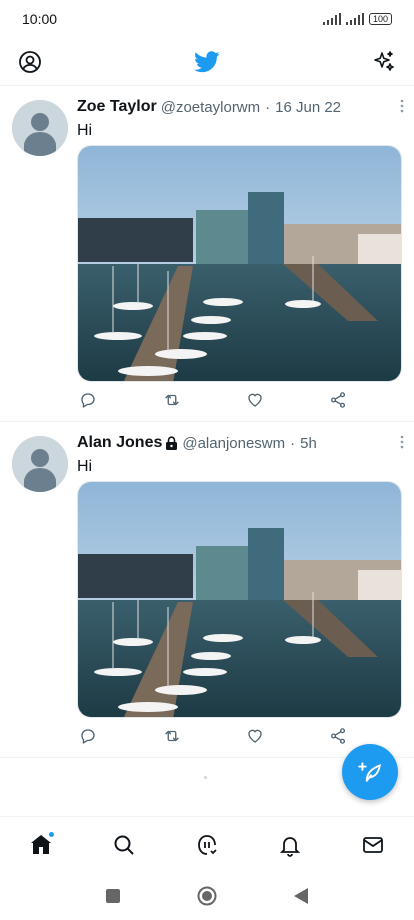 The height and width of the screenshot is (920, 414). I want to click on profile-icon, so click(30, 61).